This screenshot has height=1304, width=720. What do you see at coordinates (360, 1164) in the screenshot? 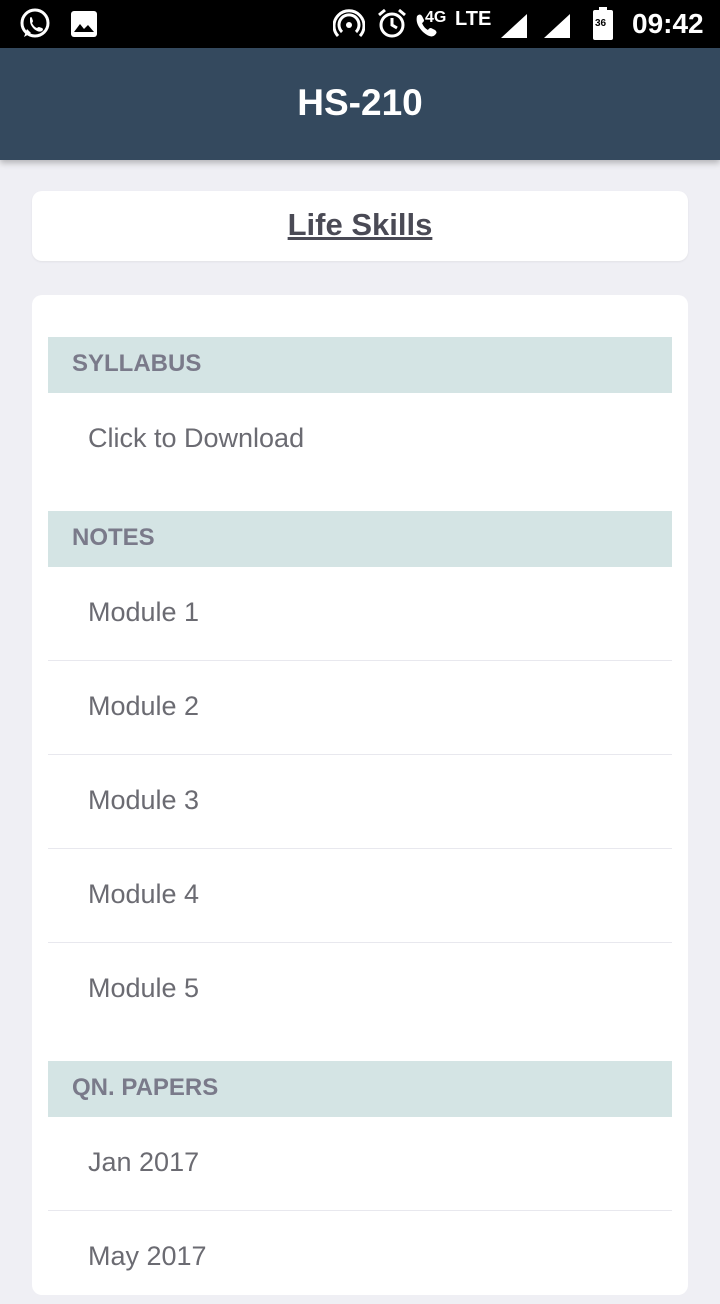
I see `list-item-jan-2017: Jan 2017` at bounding box center [360, 1164].